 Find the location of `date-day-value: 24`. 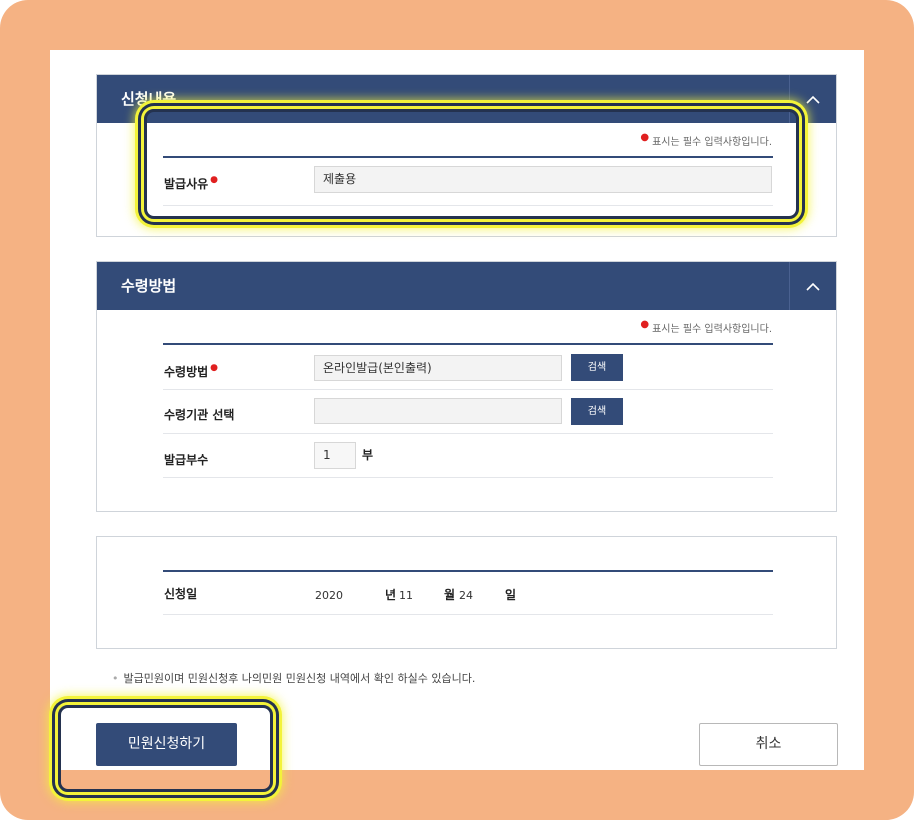

date-day-value: 24 is located at coordinates (466, 595).